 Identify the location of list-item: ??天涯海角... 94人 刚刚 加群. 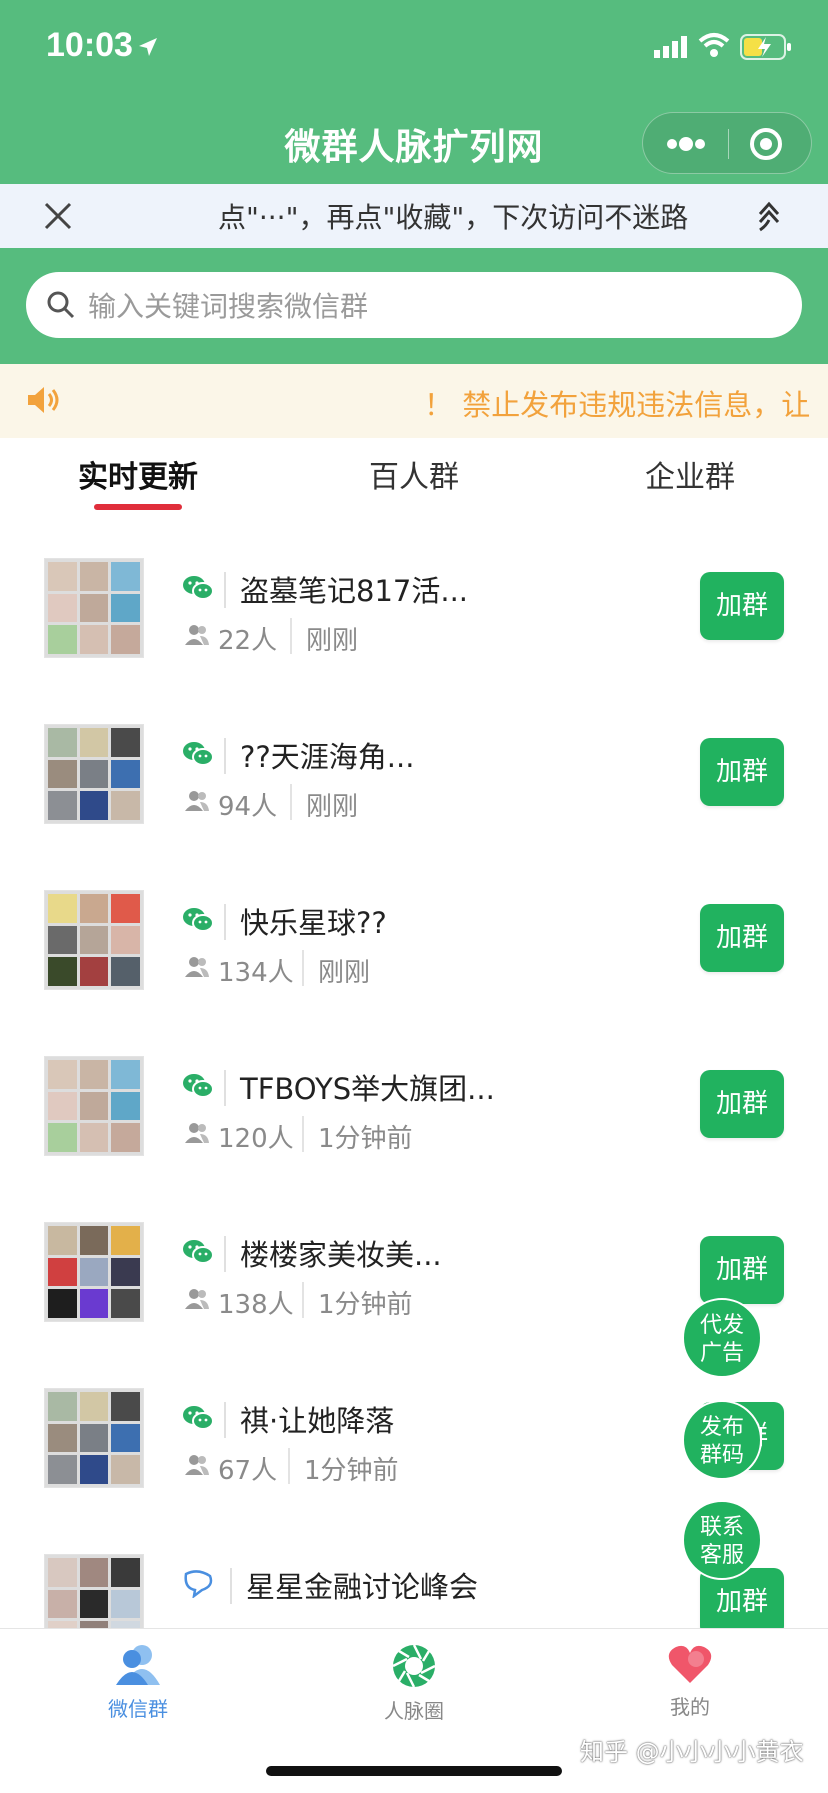
(414, 767).